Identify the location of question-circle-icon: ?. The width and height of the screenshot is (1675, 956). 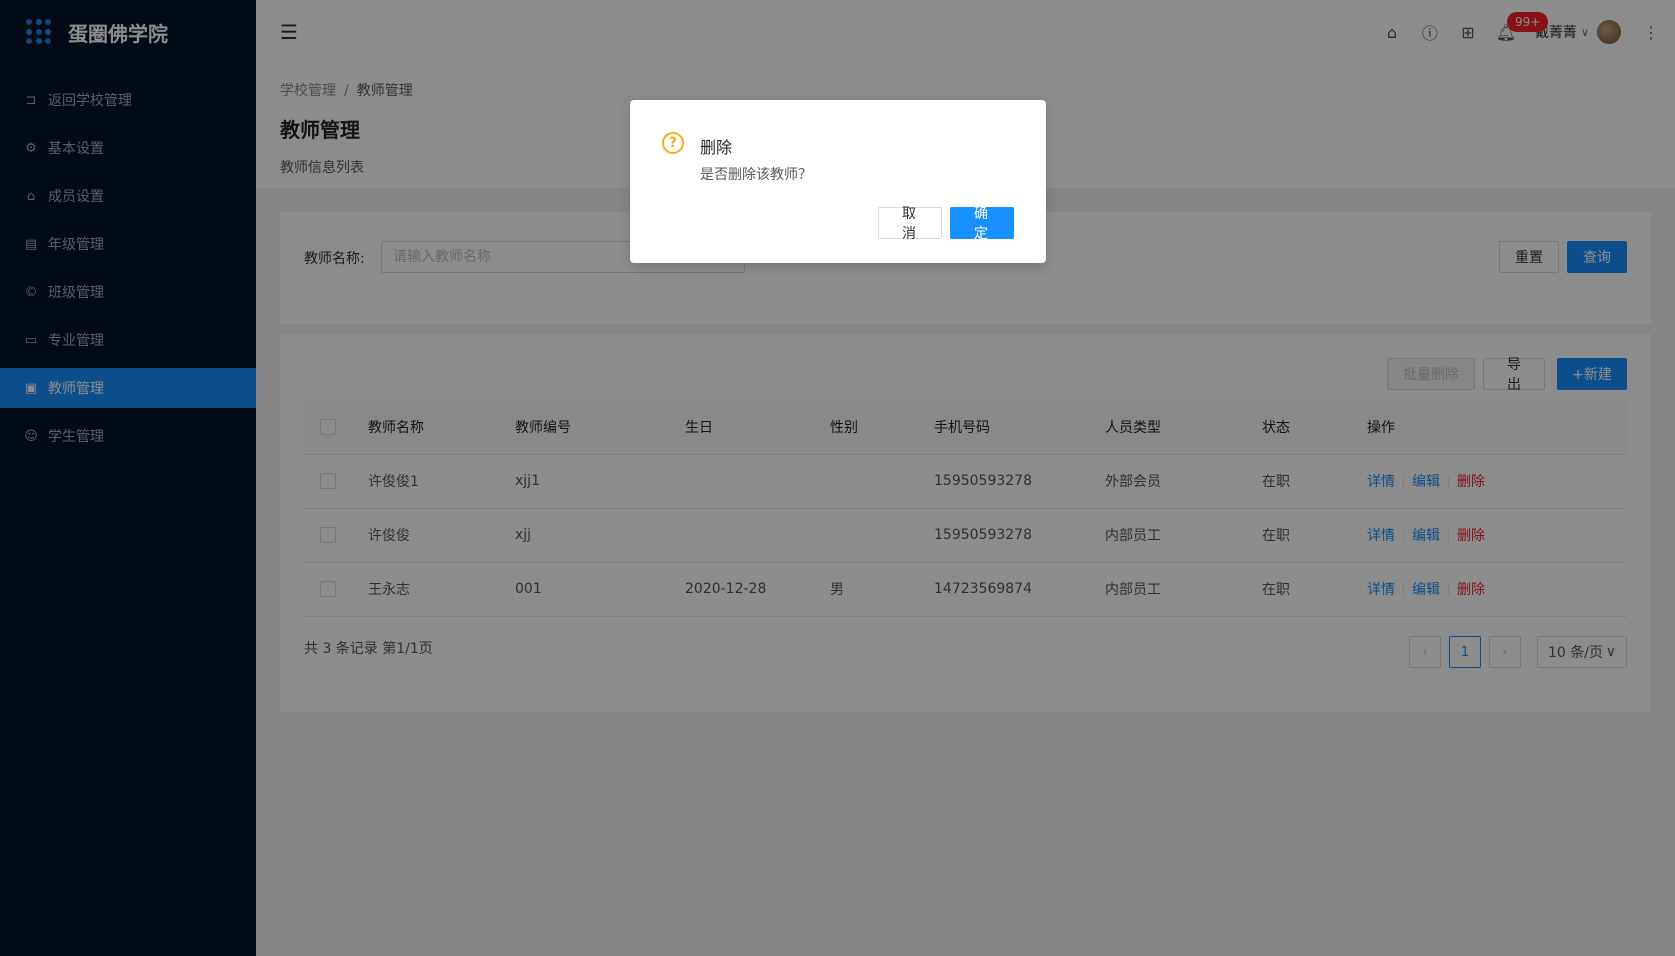
(673, 143).